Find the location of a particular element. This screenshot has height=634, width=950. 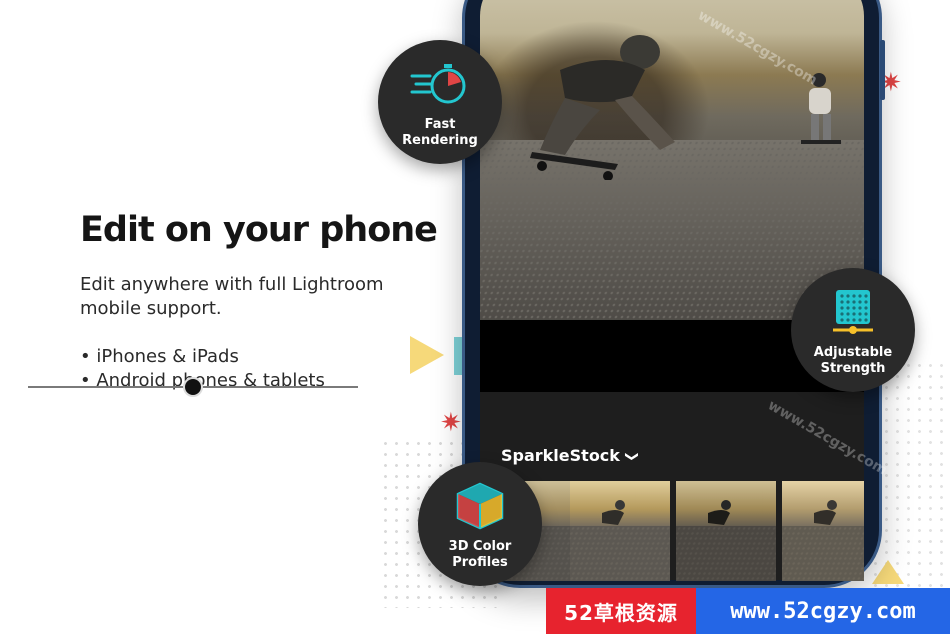

phone-side-button is located at coordinates (882, 70).